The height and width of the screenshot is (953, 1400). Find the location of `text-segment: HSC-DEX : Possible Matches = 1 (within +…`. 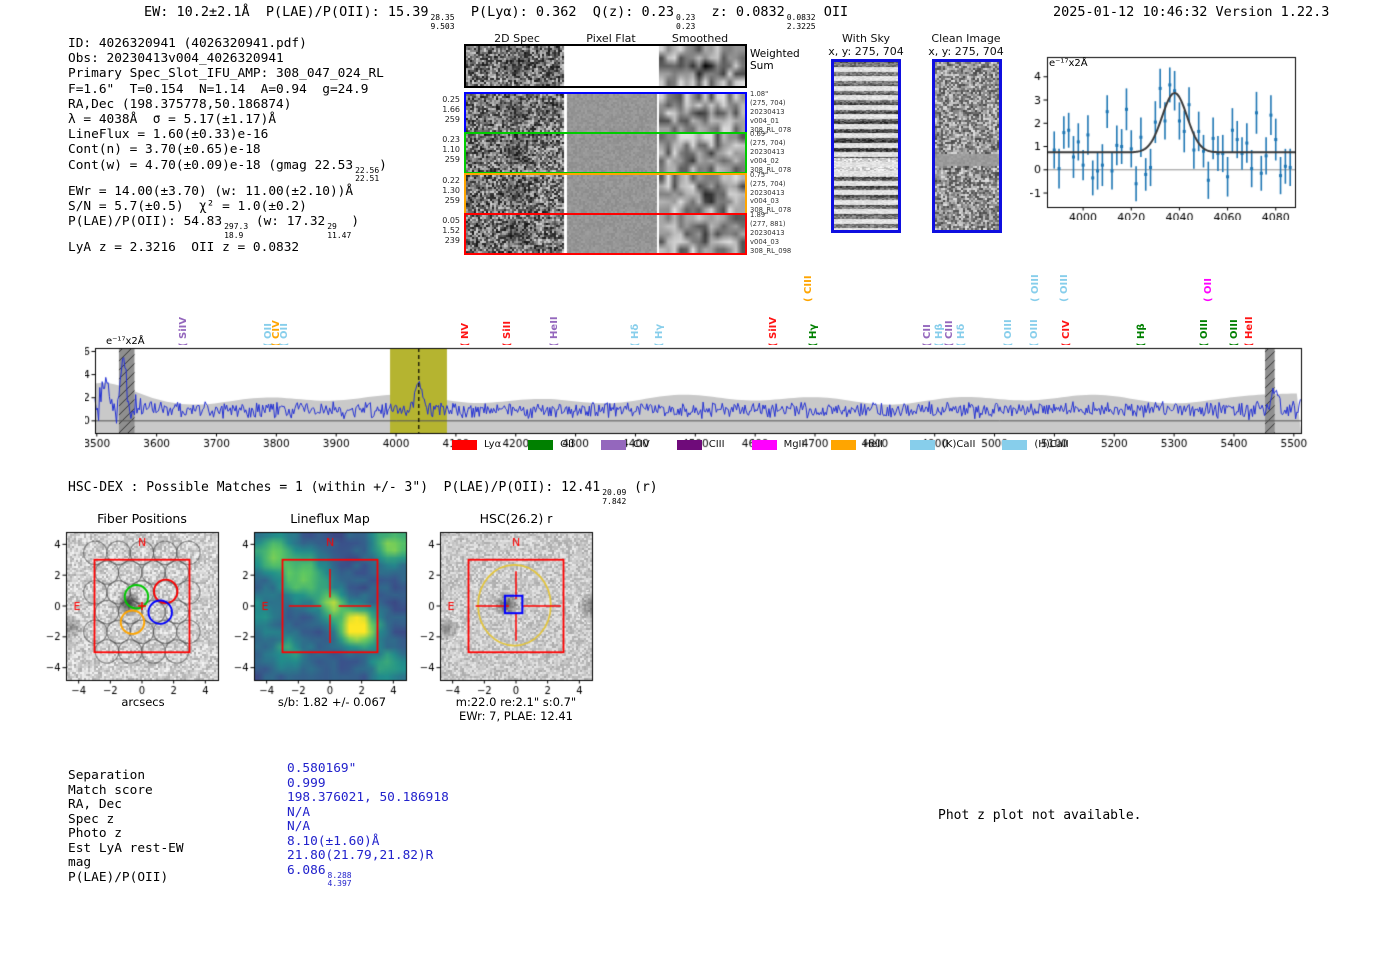

text-segment: HSC-DEX : Possible Matches = 1 (within +… is located at coordinates (334, 487).